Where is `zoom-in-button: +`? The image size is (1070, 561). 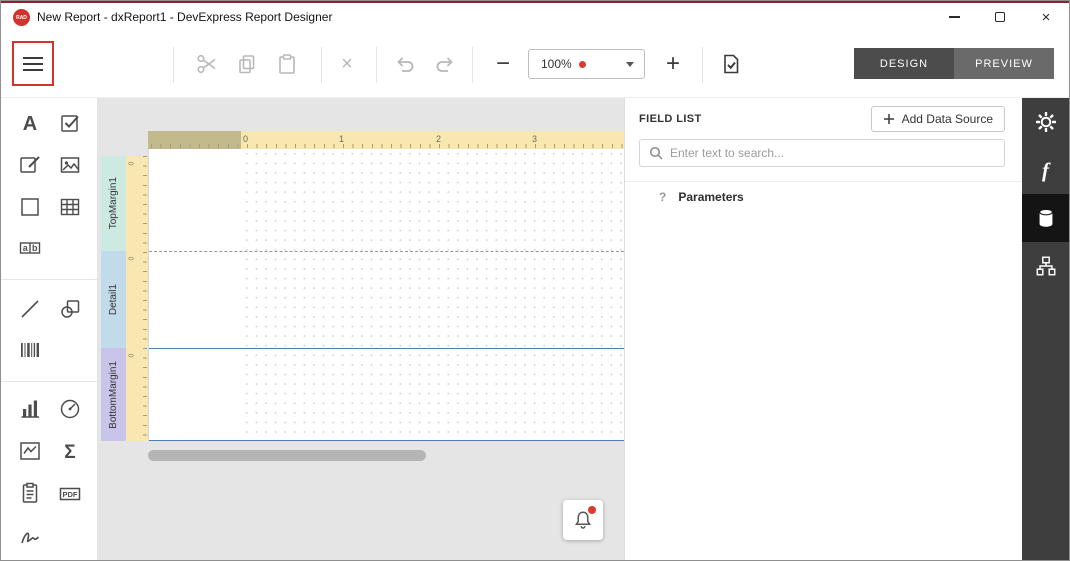
zoom-in-button: + is located at coordinates (673, 64).